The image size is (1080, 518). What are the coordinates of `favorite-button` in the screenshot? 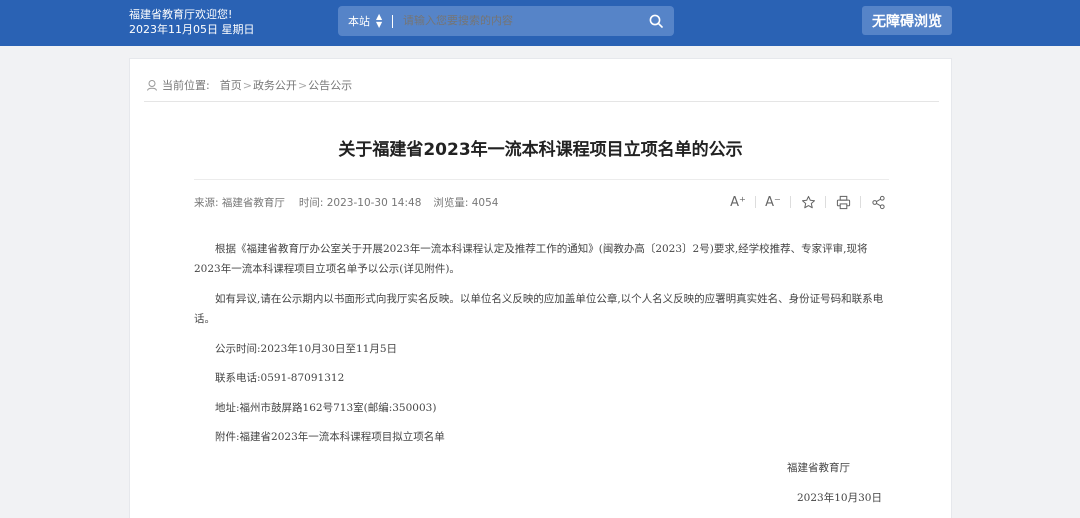 It's located at (808, 202).